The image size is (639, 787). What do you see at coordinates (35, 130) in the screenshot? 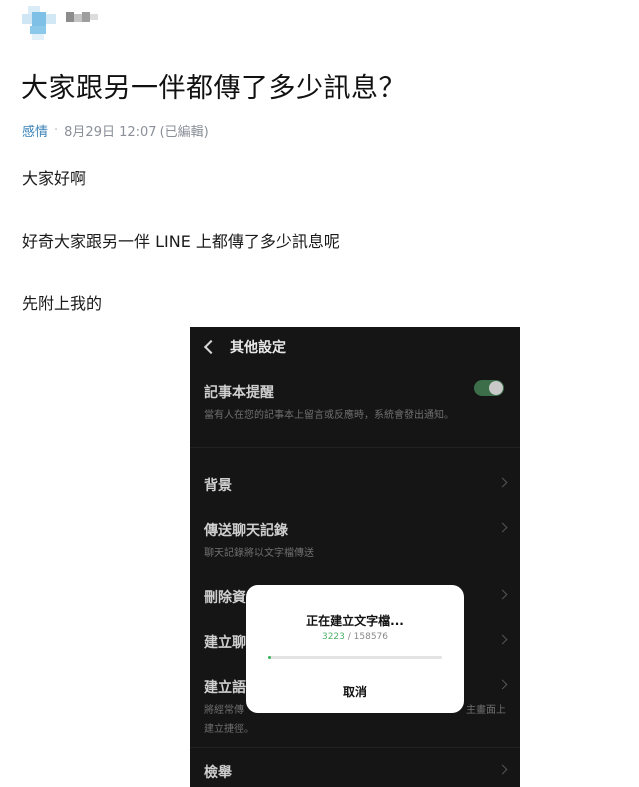
I see `board-link: 感情` at bounding box center [35, 130].